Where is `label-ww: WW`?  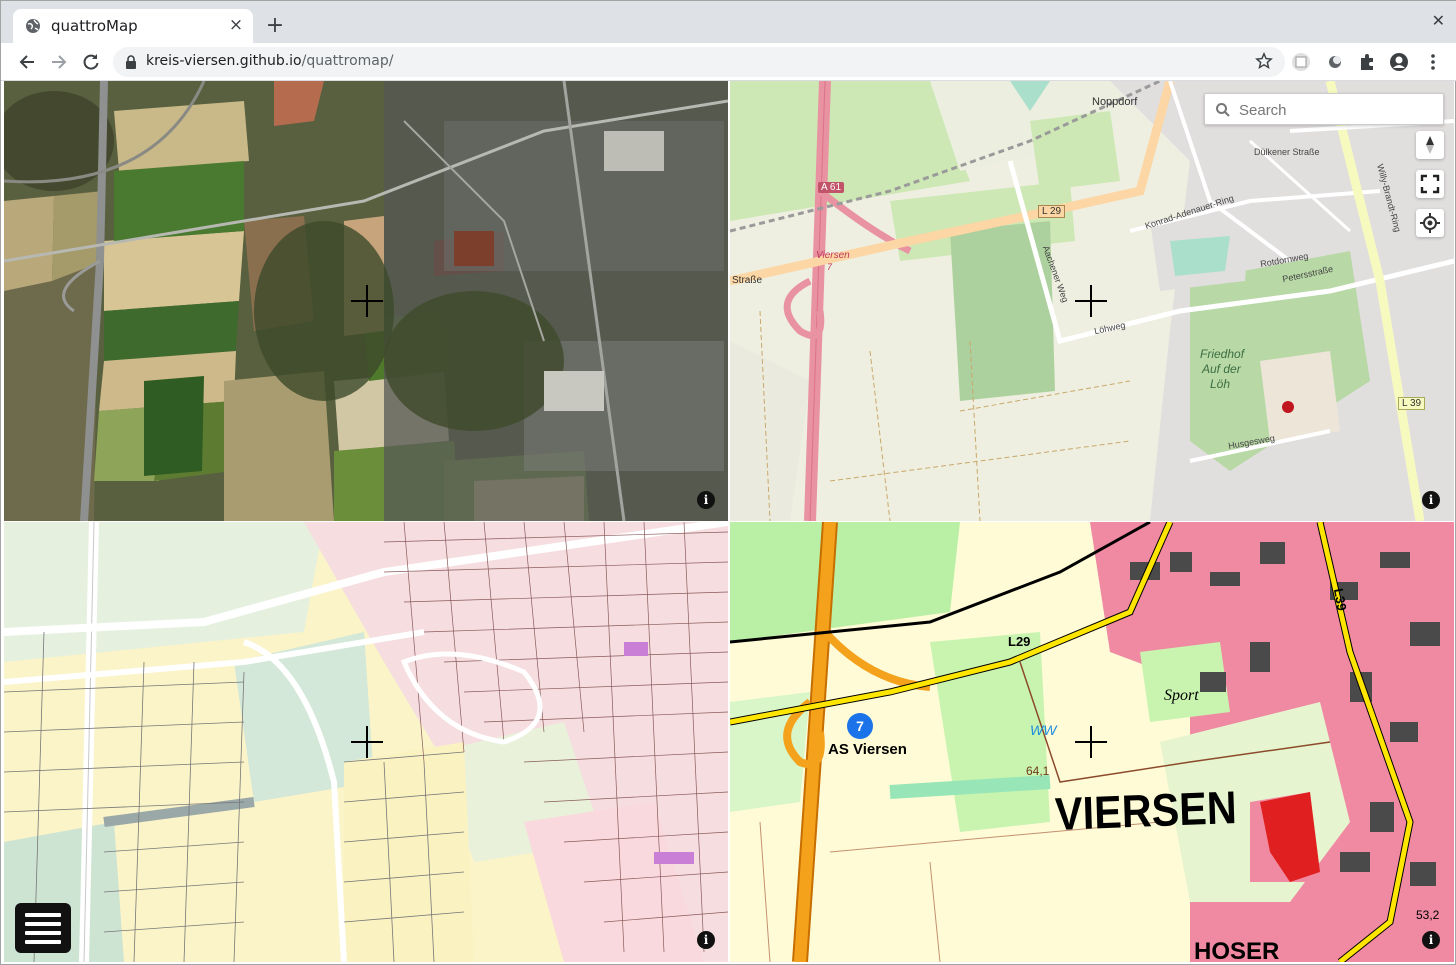 label-ww: WW is located at coordinates (1043, 730).